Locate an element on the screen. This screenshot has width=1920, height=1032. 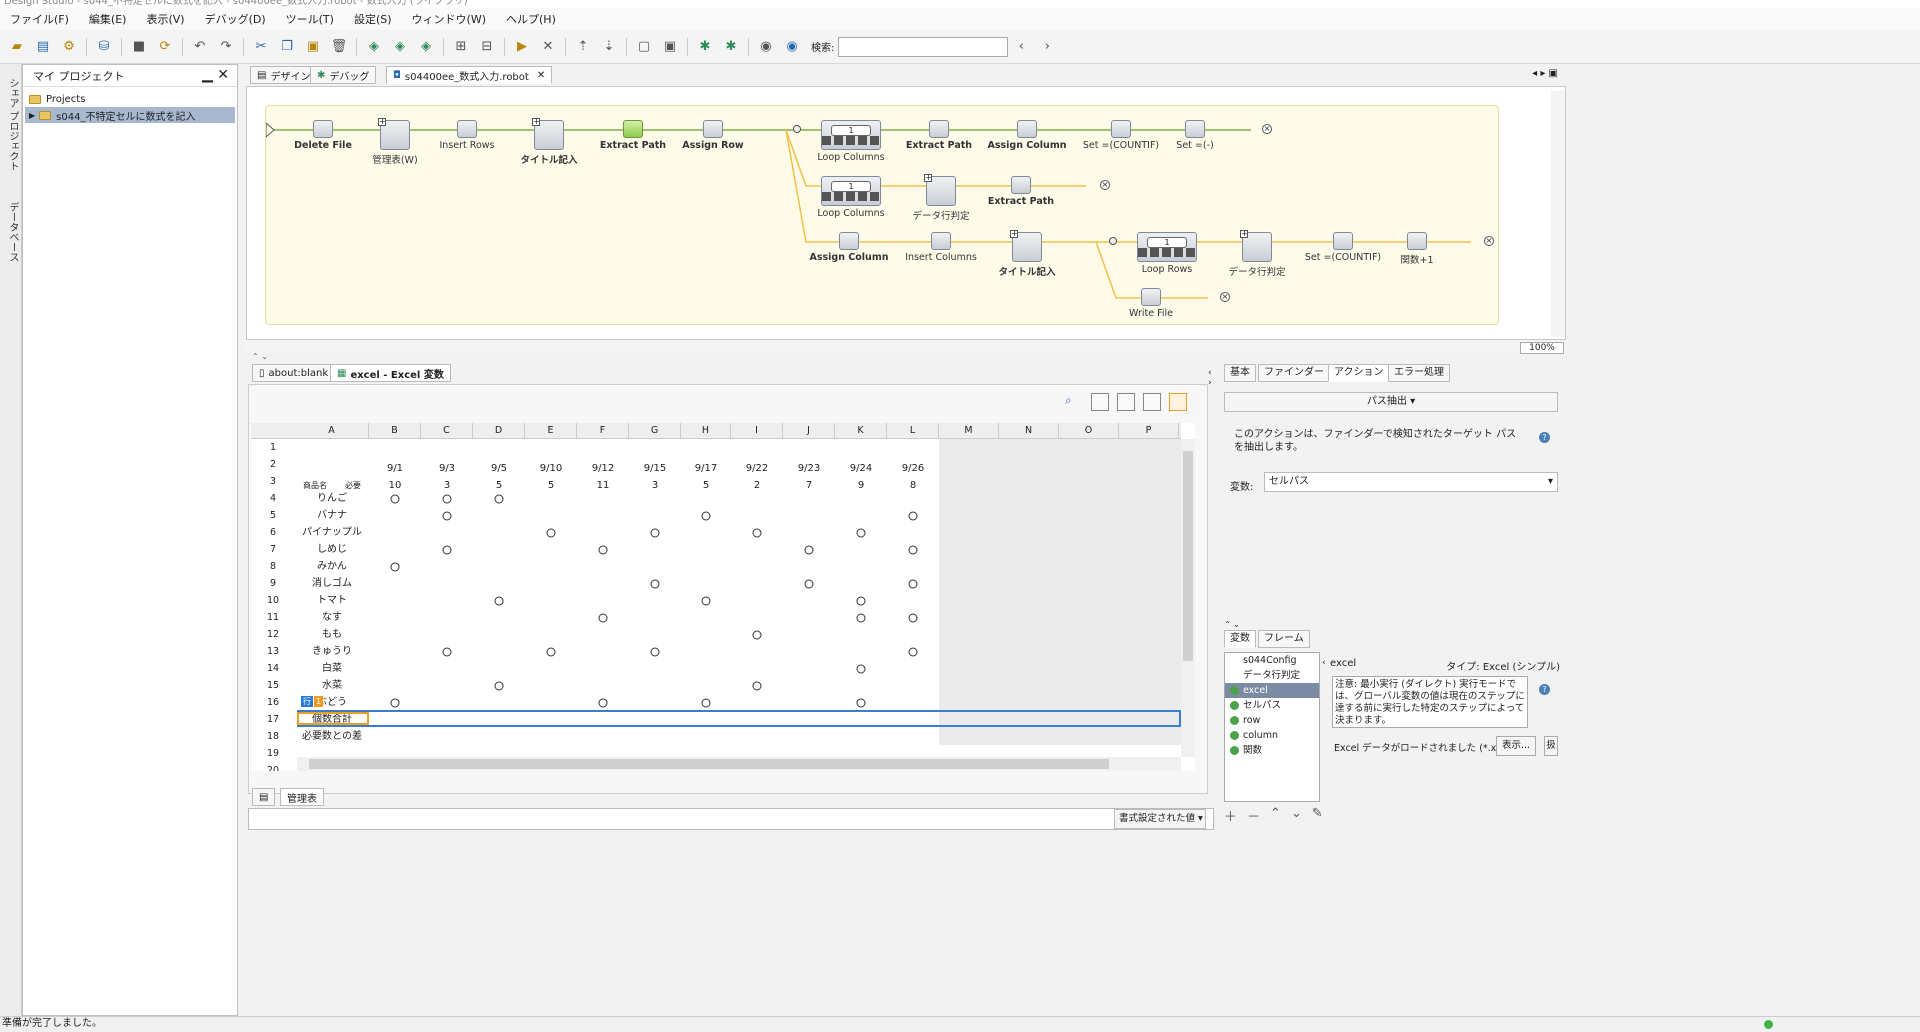
variable-item: セルパス is located at coordinates (1272, 705).